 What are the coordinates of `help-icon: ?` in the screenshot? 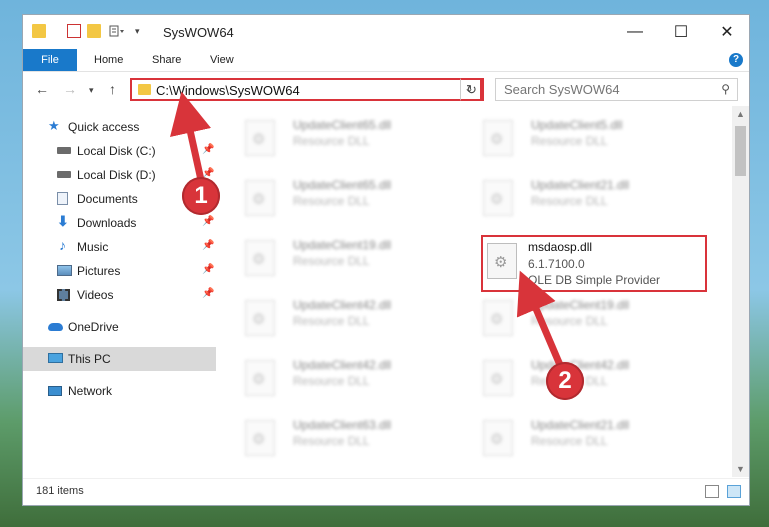 It's located at (736, 60).